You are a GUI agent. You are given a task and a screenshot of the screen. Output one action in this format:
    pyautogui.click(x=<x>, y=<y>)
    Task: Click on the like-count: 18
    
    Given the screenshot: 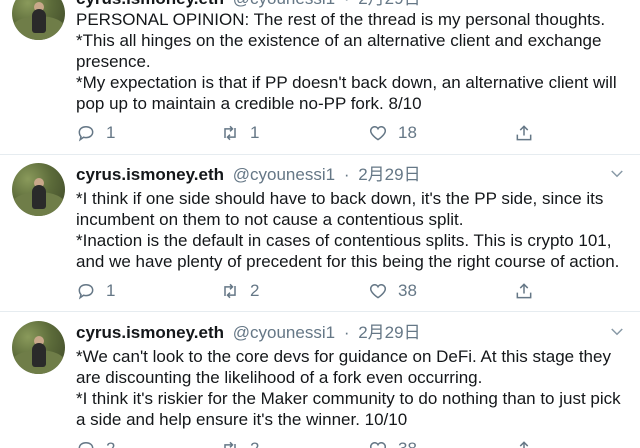 What is the action you would take?
    pyautogui.click(x=407, y=132)
    